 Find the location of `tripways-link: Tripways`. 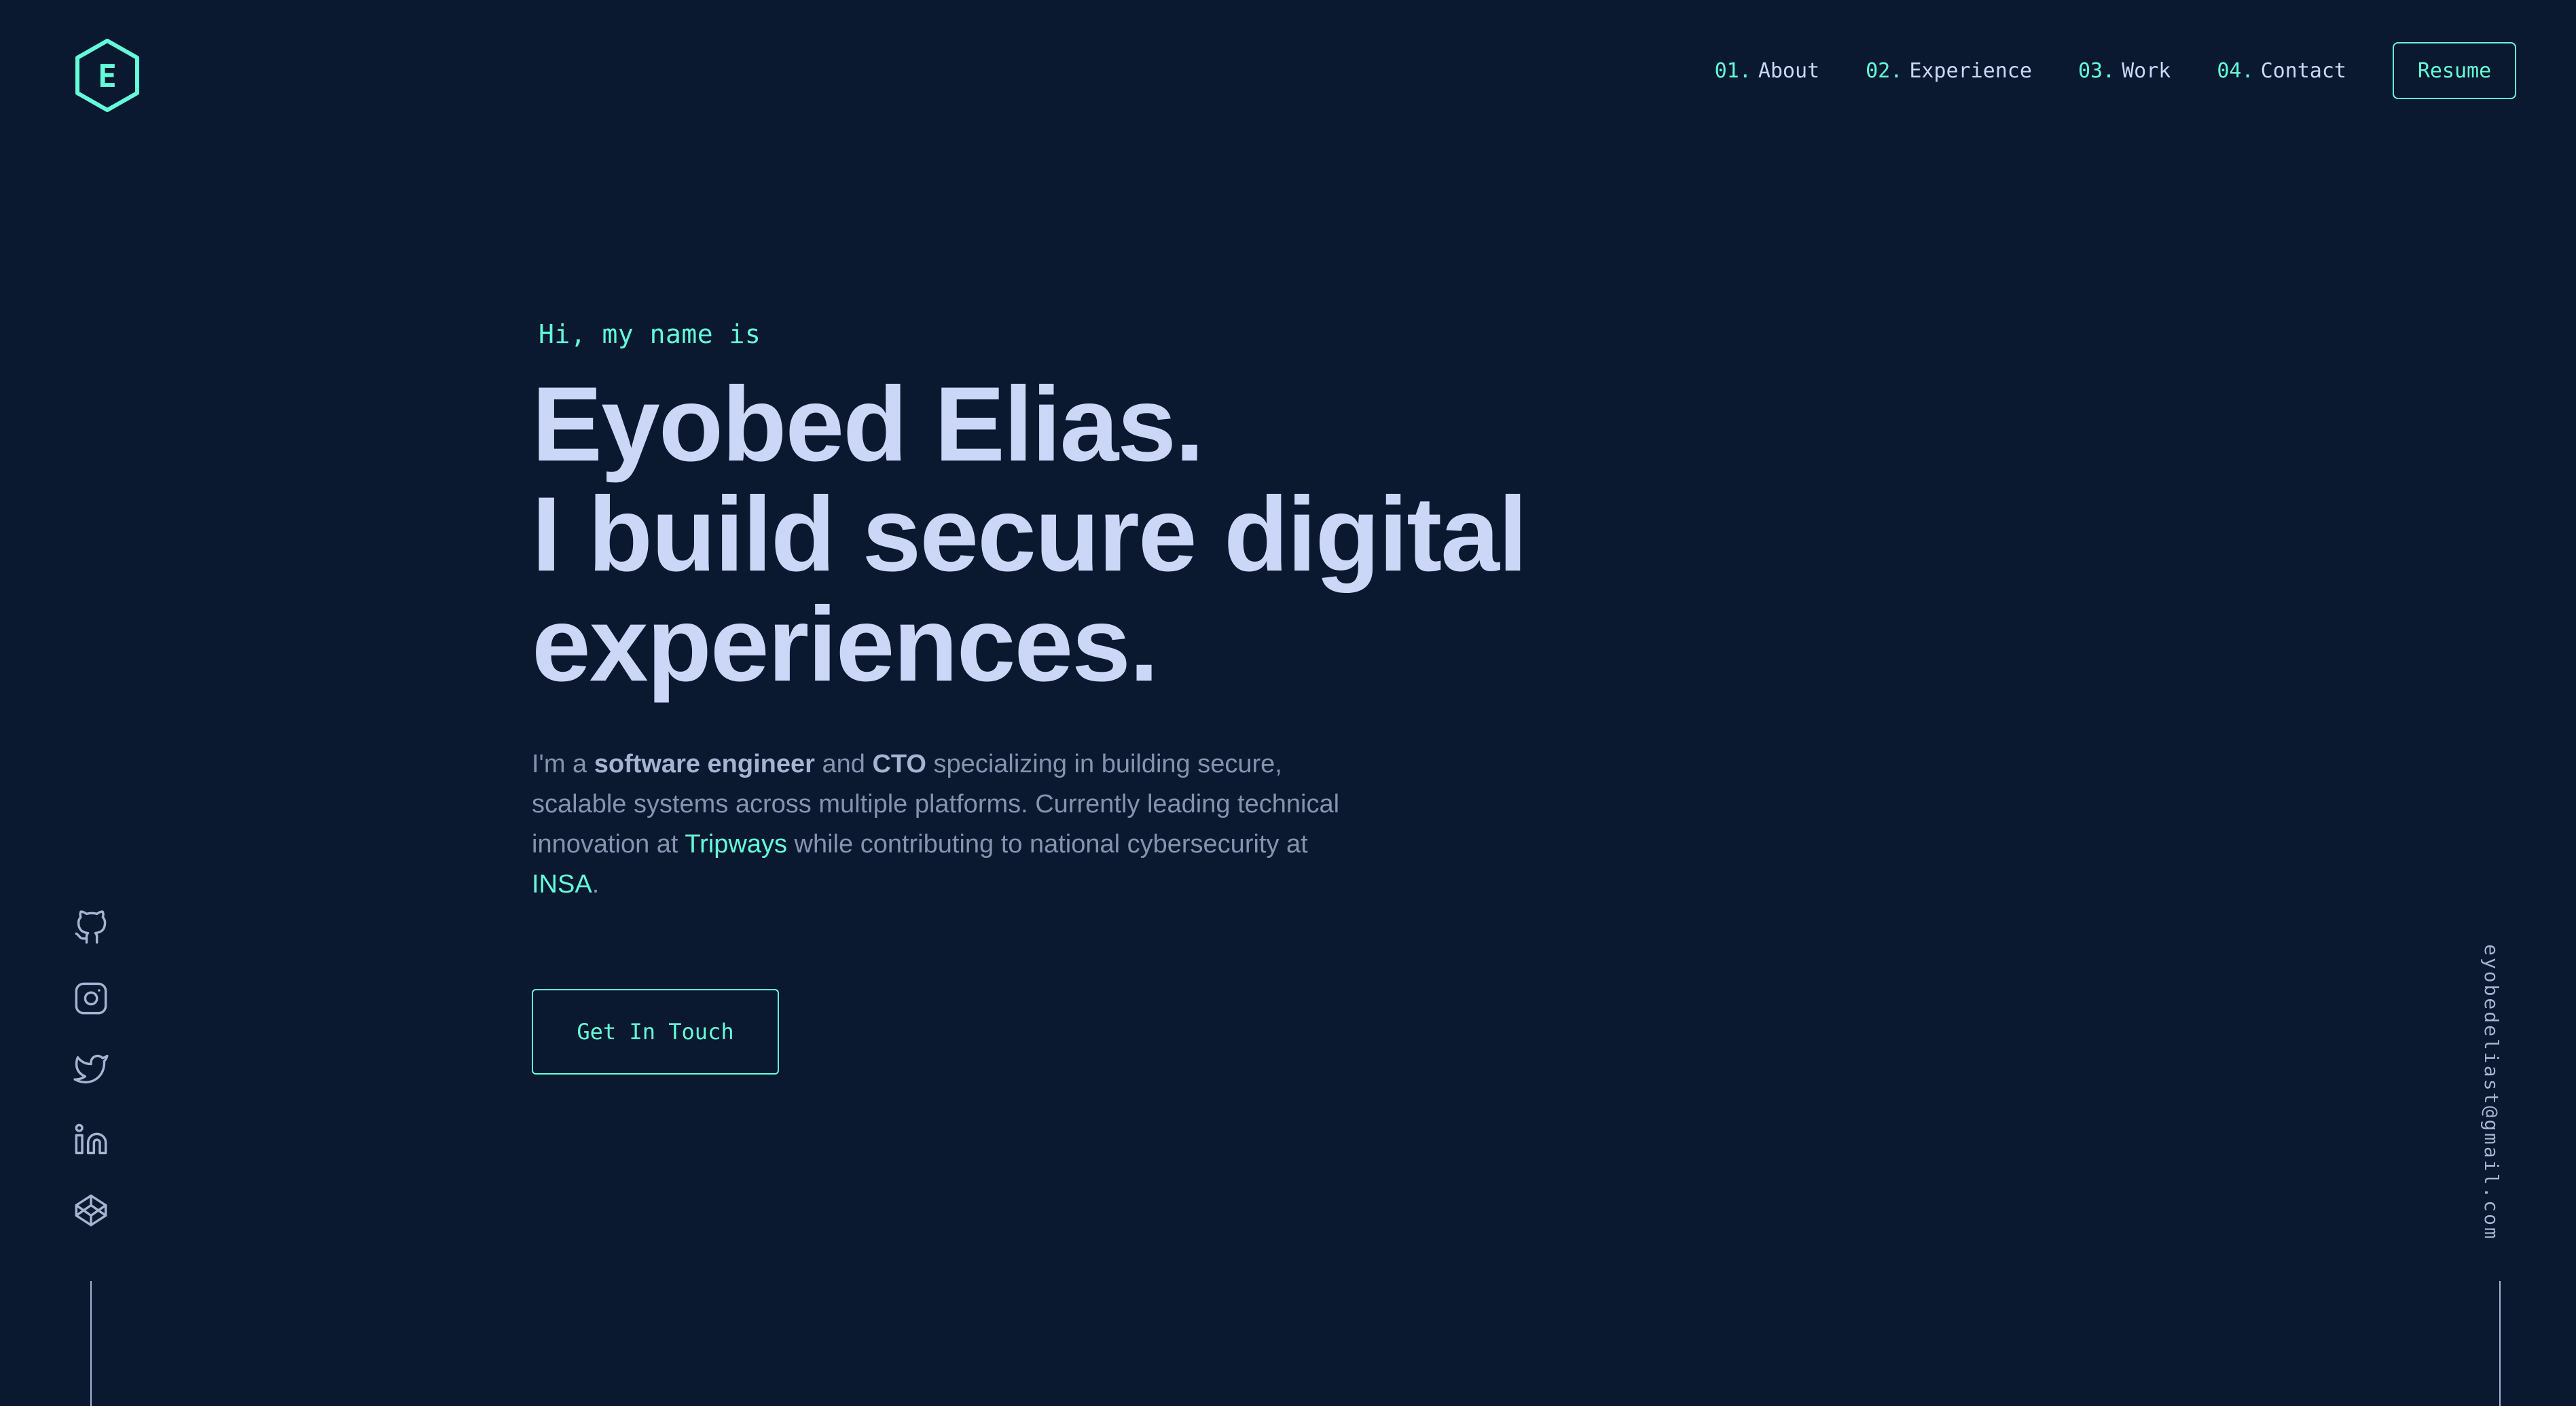

tripways-link: Tripways is located at coordinates (736, 844).